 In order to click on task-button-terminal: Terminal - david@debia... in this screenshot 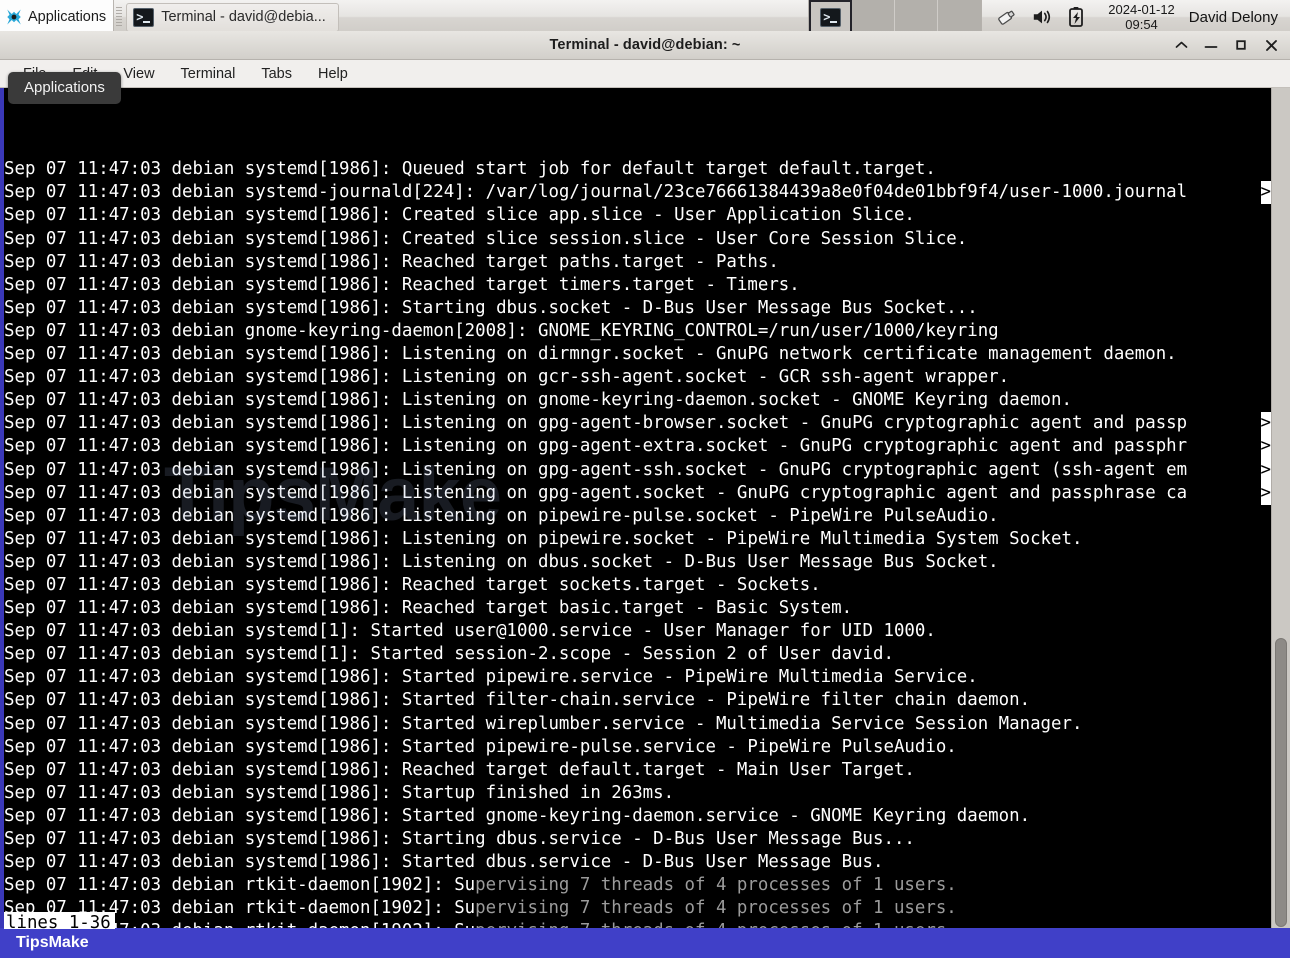, I will do `click(232, 17)`.